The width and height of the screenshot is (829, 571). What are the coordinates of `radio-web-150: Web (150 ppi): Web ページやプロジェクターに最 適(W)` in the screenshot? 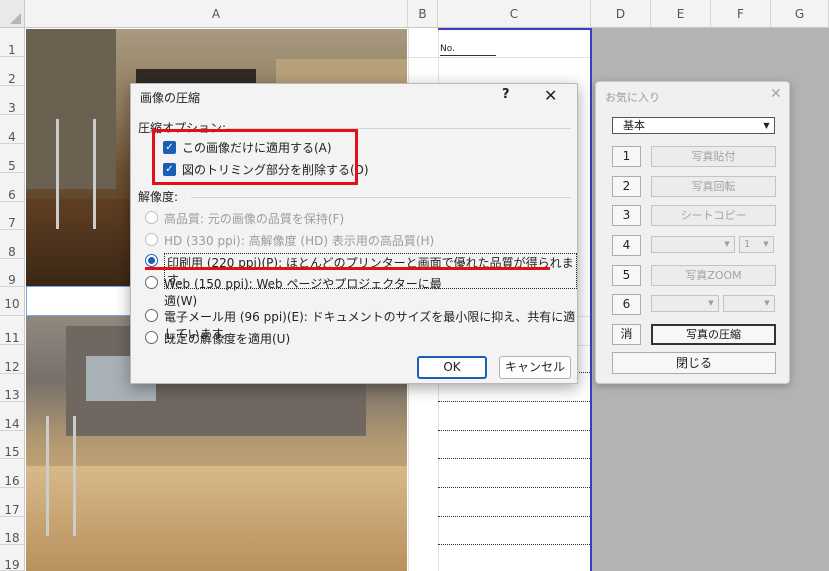 It's located at (293, 292).